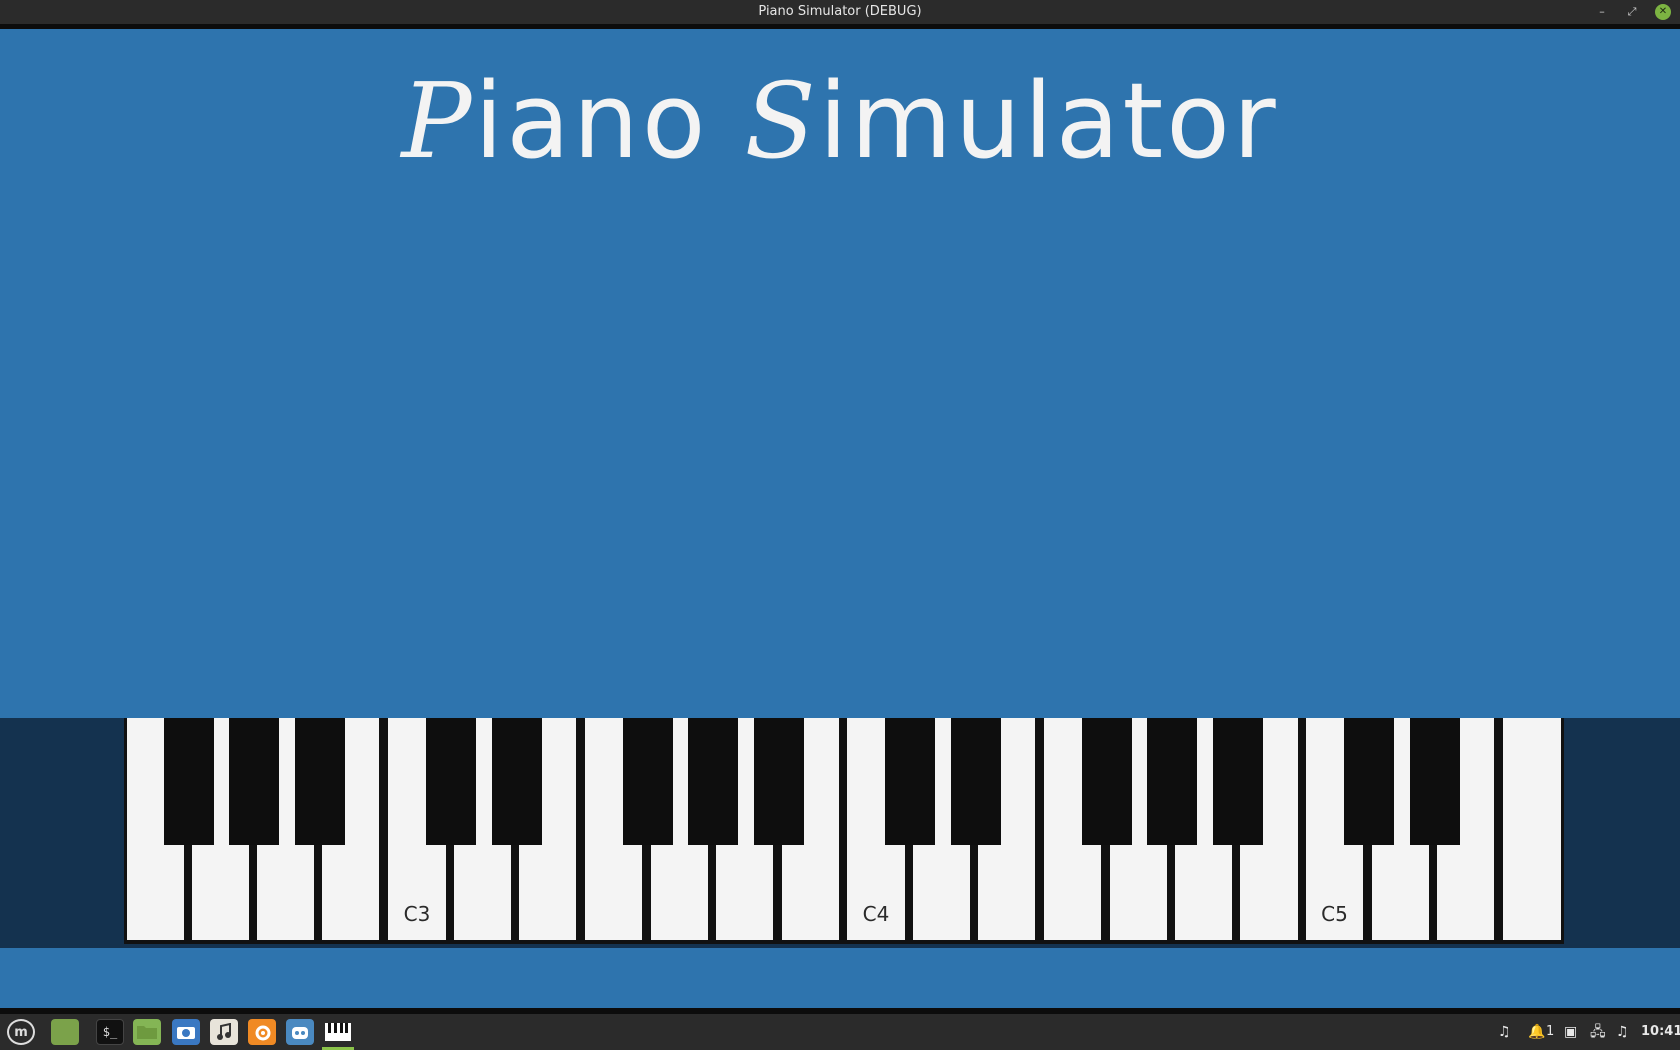 This screenshot has width=1680, height=1050. Describe the element at coordinates (1622, 1032) in the screenshot. I see `media-tray-icon: ♫` at that location.